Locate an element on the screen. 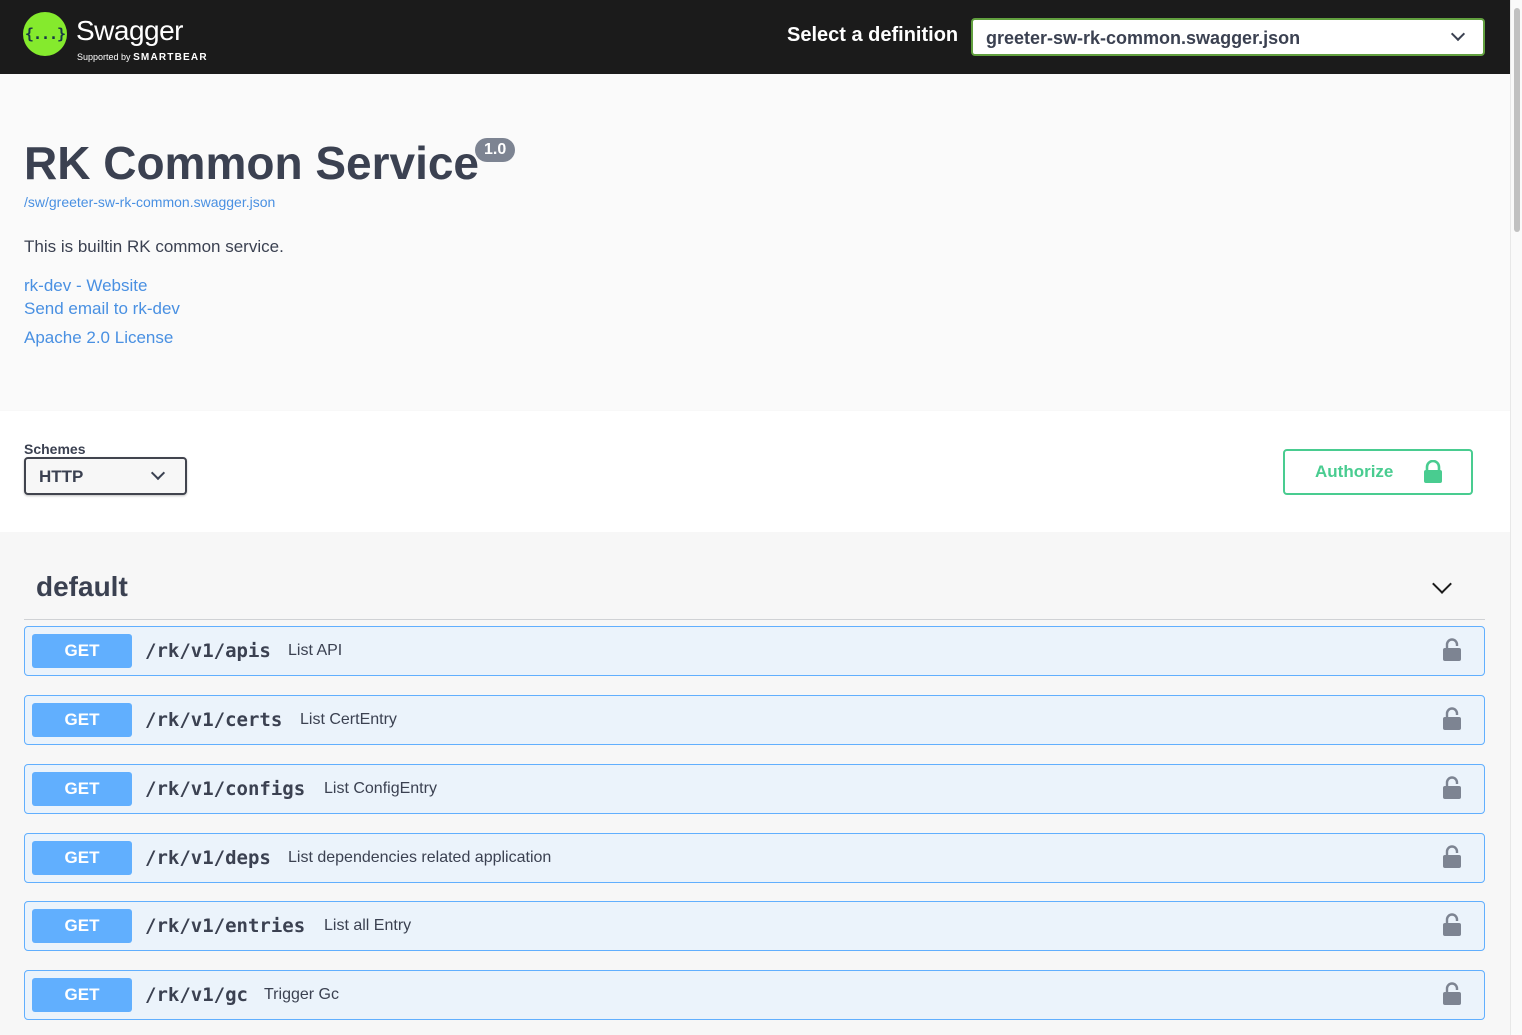 The height and width of the screenshot is (1035, 1522). logo-wordmark: Swagger is located at coordinates (130, 30).